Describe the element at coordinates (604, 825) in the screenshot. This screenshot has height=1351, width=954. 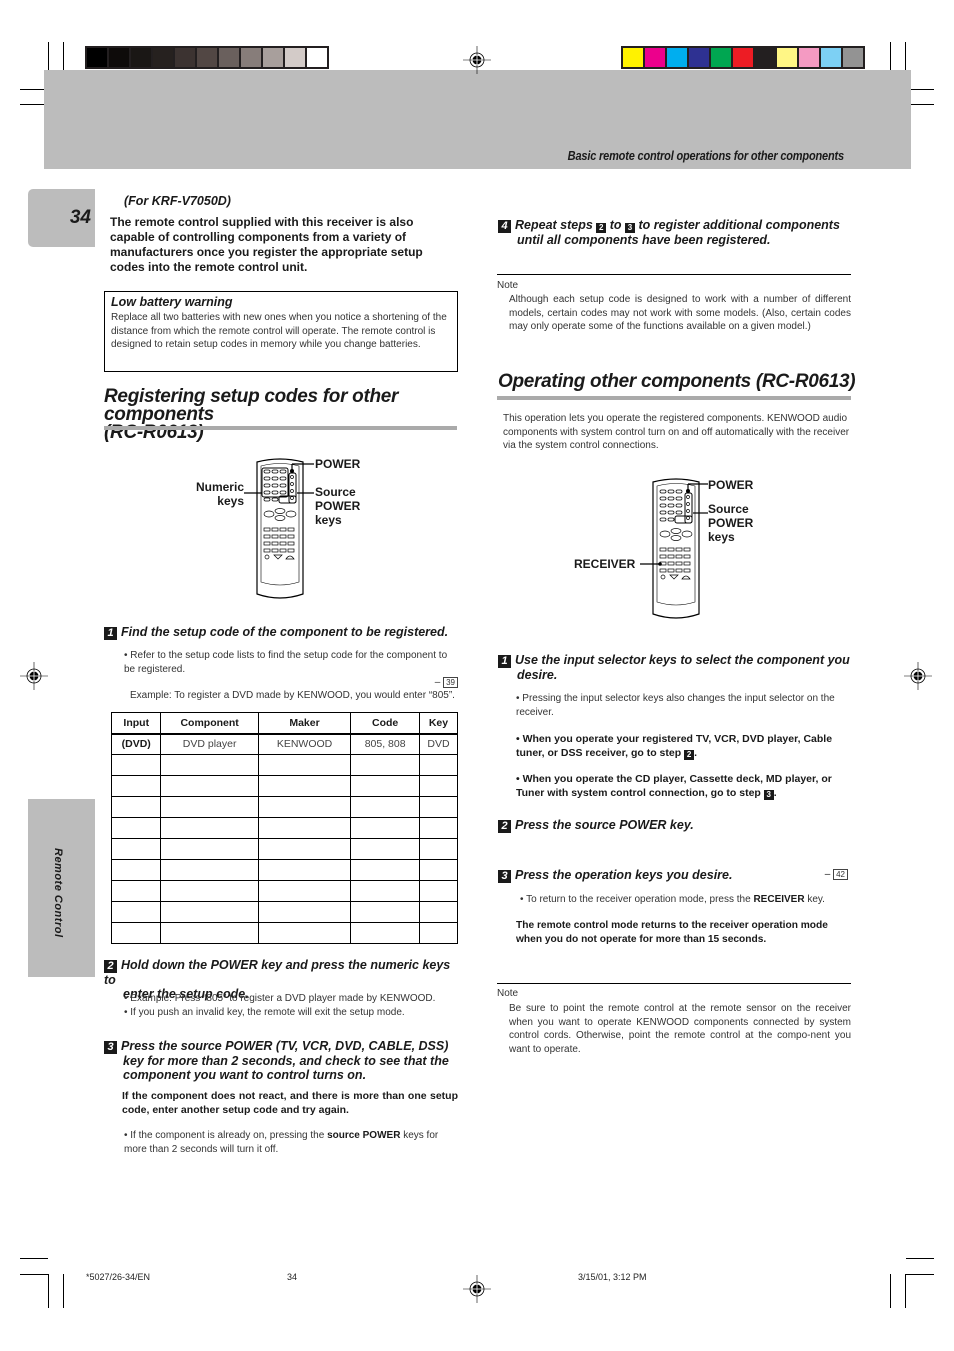
I see `step-title: Press the source POWER key.` at that location.